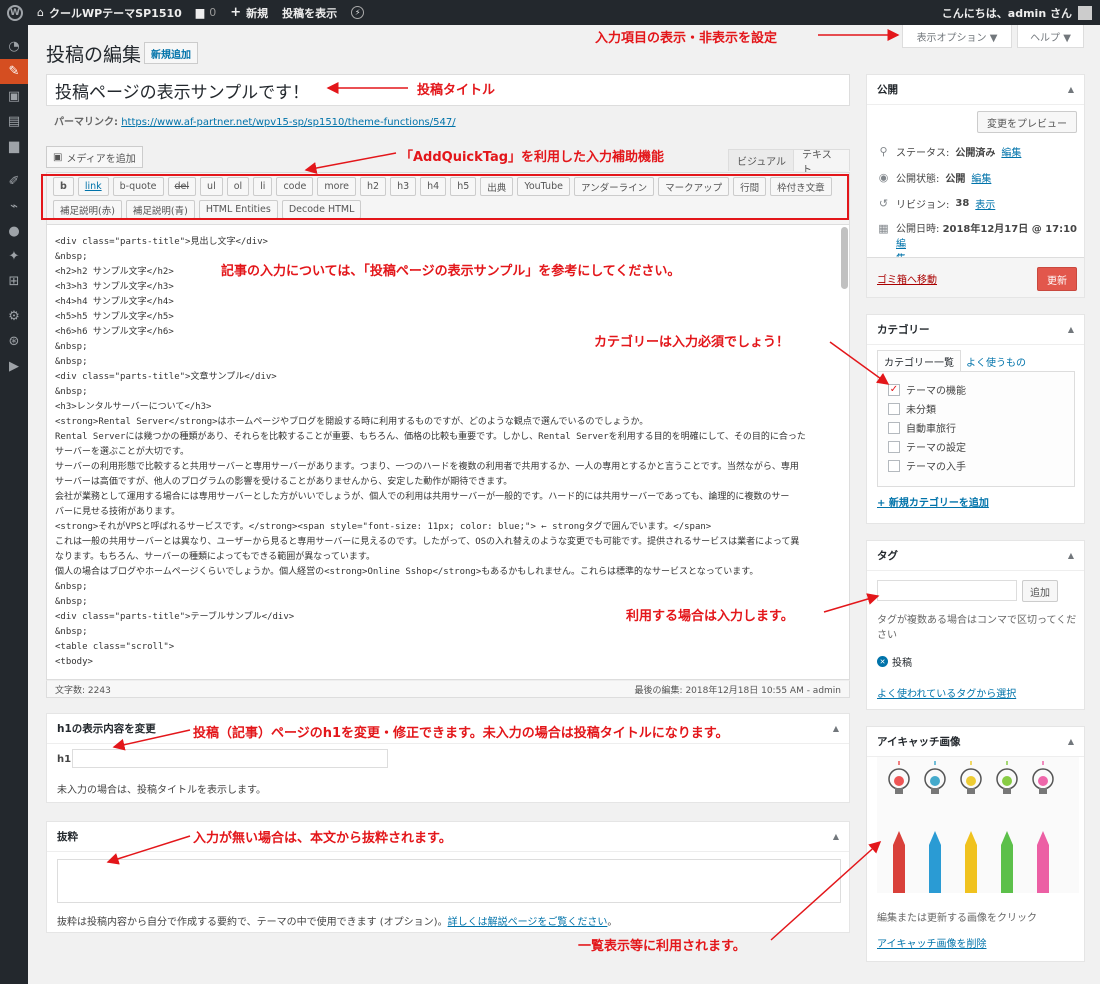 Image resolution: width=1100 pixels, height=984 pixels. Describe the element at coordinates (750, 186) in the screenshot. I see `quicktag-button: 行間` at that location.